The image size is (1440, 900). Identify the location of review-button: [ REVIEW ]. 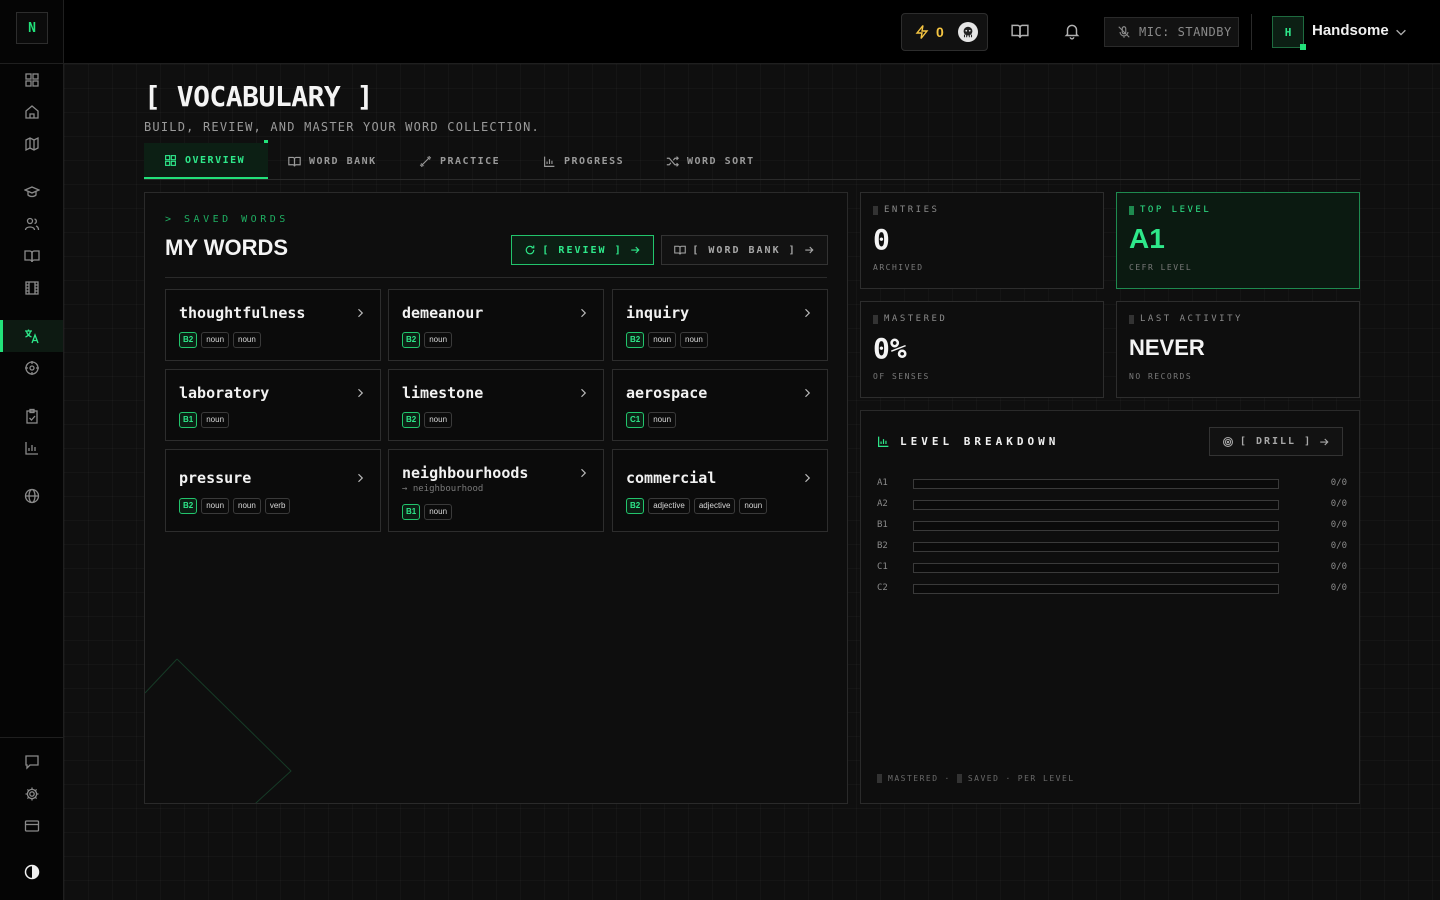
(582, 250).